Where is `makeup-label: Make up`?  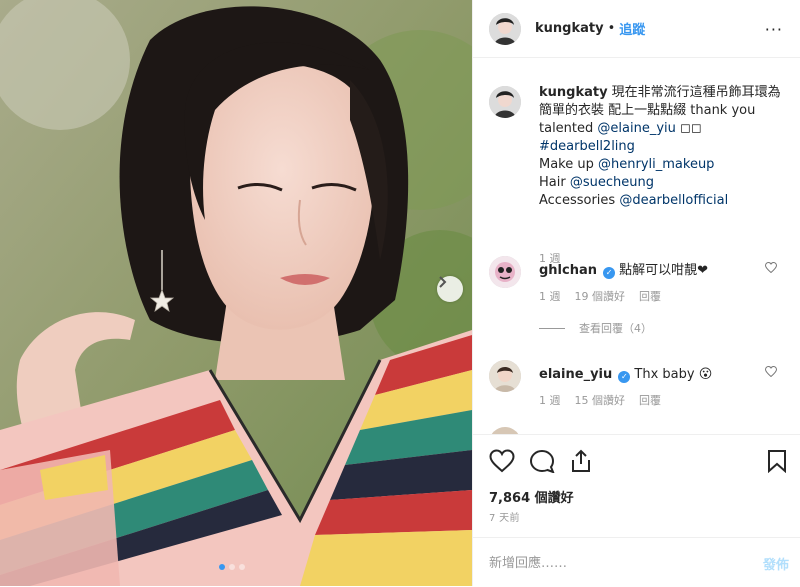
makeup-label: Make up is located at coordinates (566, 164).